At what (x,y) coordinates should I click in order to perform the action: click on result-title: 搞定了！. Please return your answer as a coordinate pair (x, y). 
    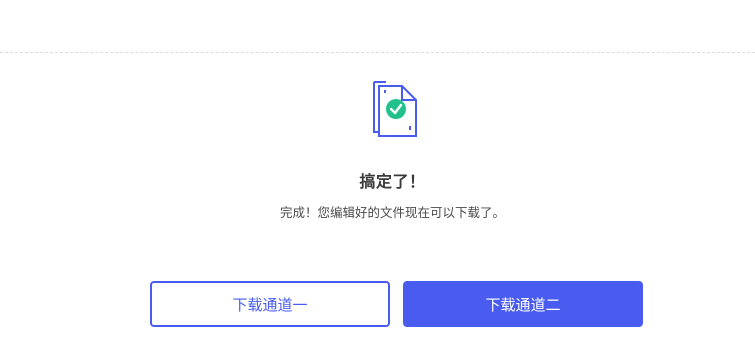
    Looking at the image, I should click on (392, 181).